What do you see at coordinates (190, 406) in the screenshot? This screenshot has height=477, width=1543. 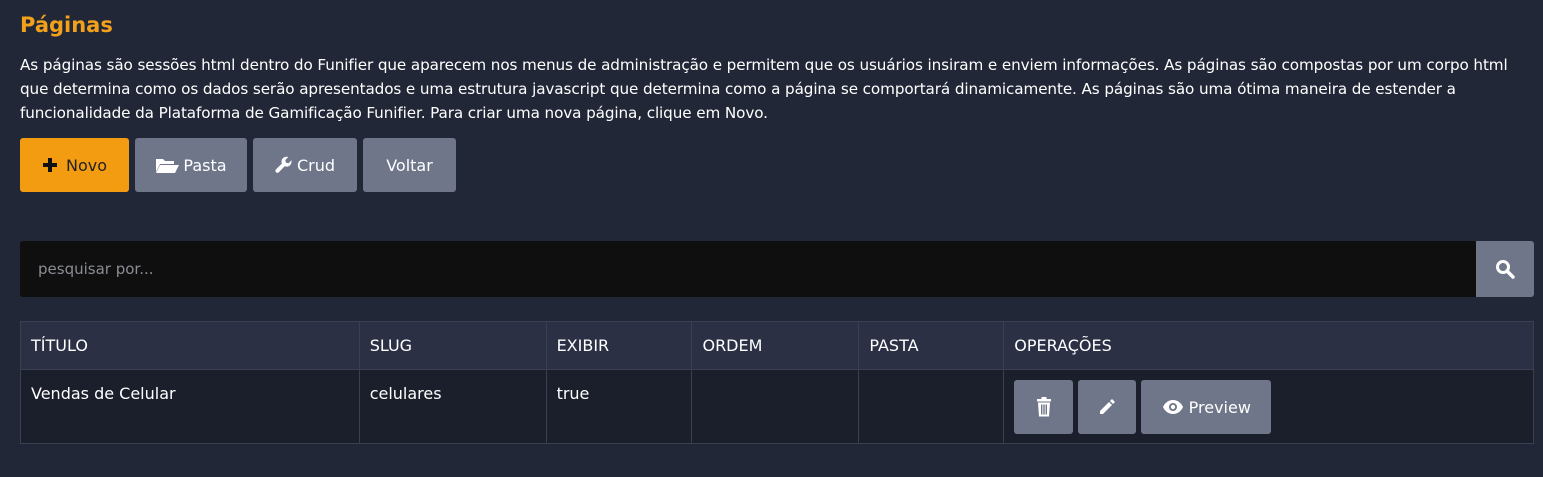 I see `cell-title: Vendas de Celular` at bounding box center [190, 406].